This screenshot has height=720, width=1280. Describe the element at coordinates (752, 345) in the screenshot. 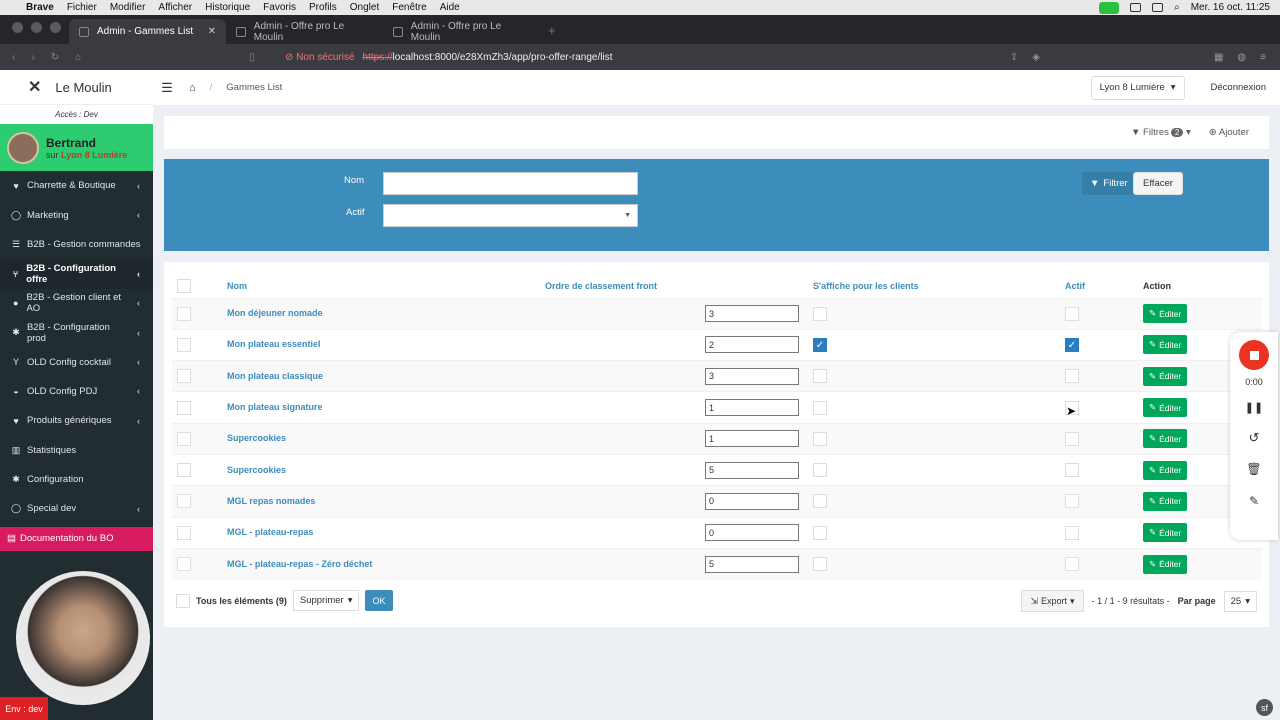

I see `order-input: 2` at that location.